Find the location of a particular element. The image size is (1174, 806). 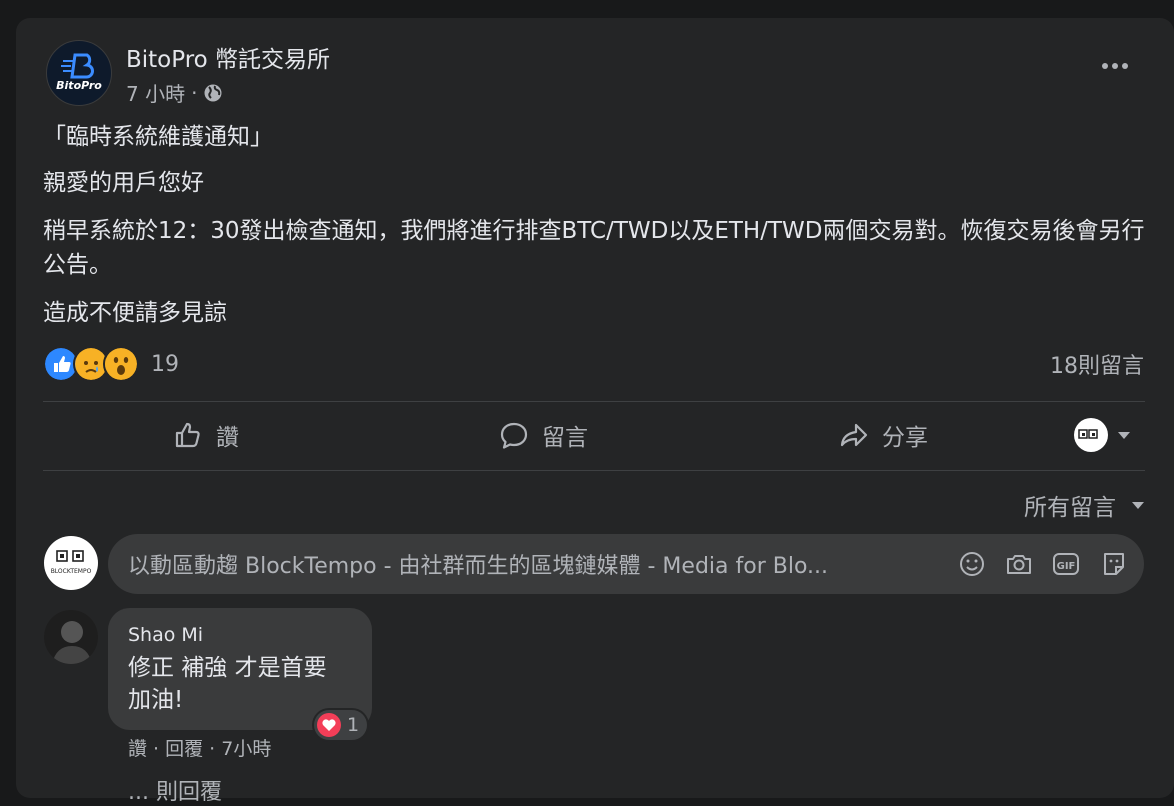

thumbs-up-icon is located at coordinates (187, 435).